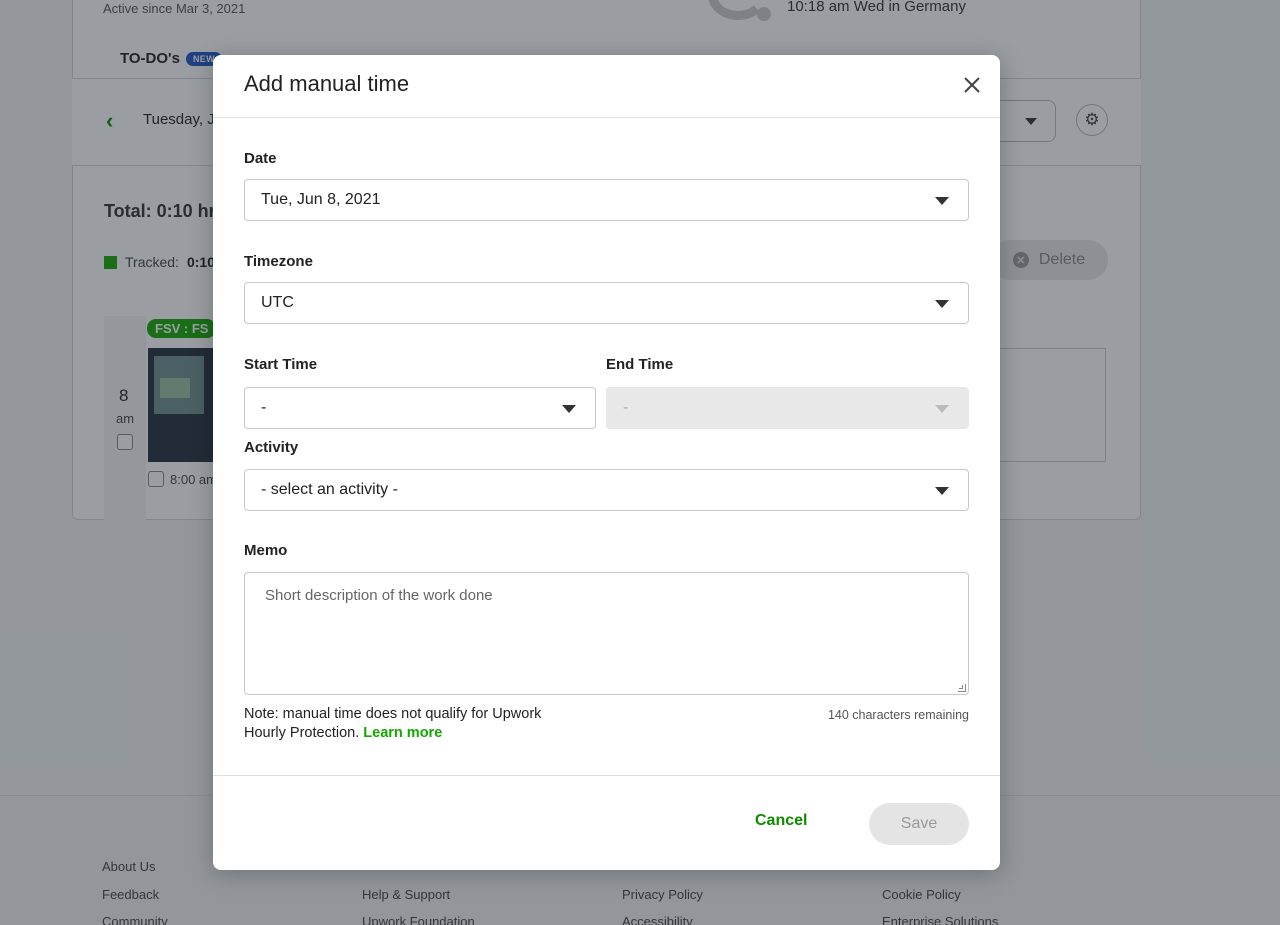 The height and width of the screenshot is (925, 1280). I want to click on timezone-label: Timezone, so click(278, 261).